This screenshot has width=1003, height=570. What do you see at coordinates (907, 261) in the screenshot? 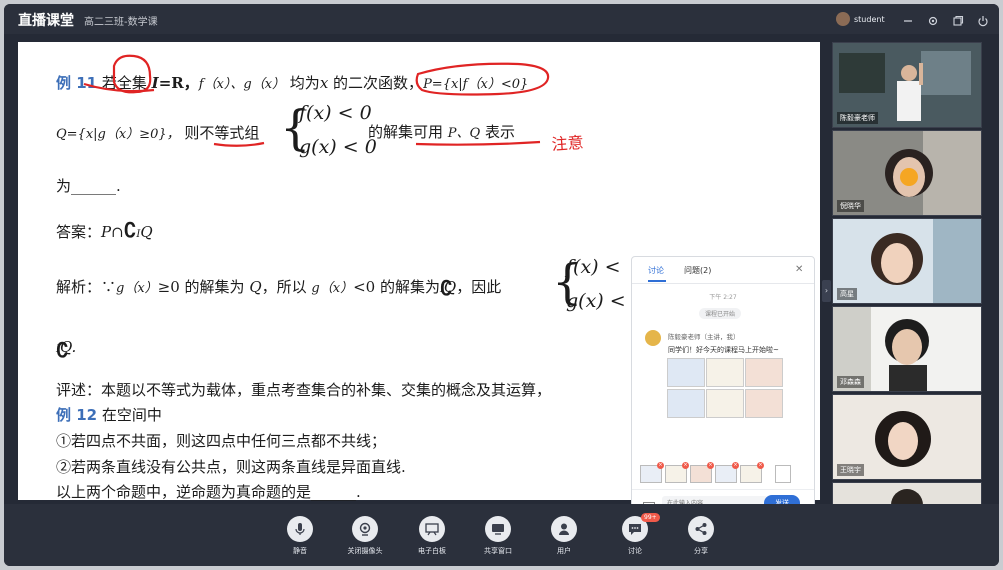
I see `video-tile: 高星` at bounding box center [907, 261].